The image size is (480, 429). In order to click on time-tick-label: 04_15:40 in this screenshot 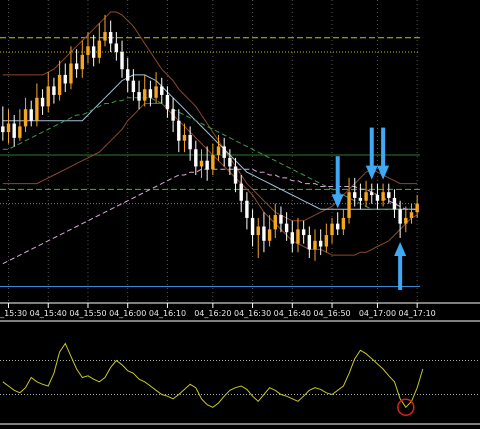, I will do `click(48, 313)`.